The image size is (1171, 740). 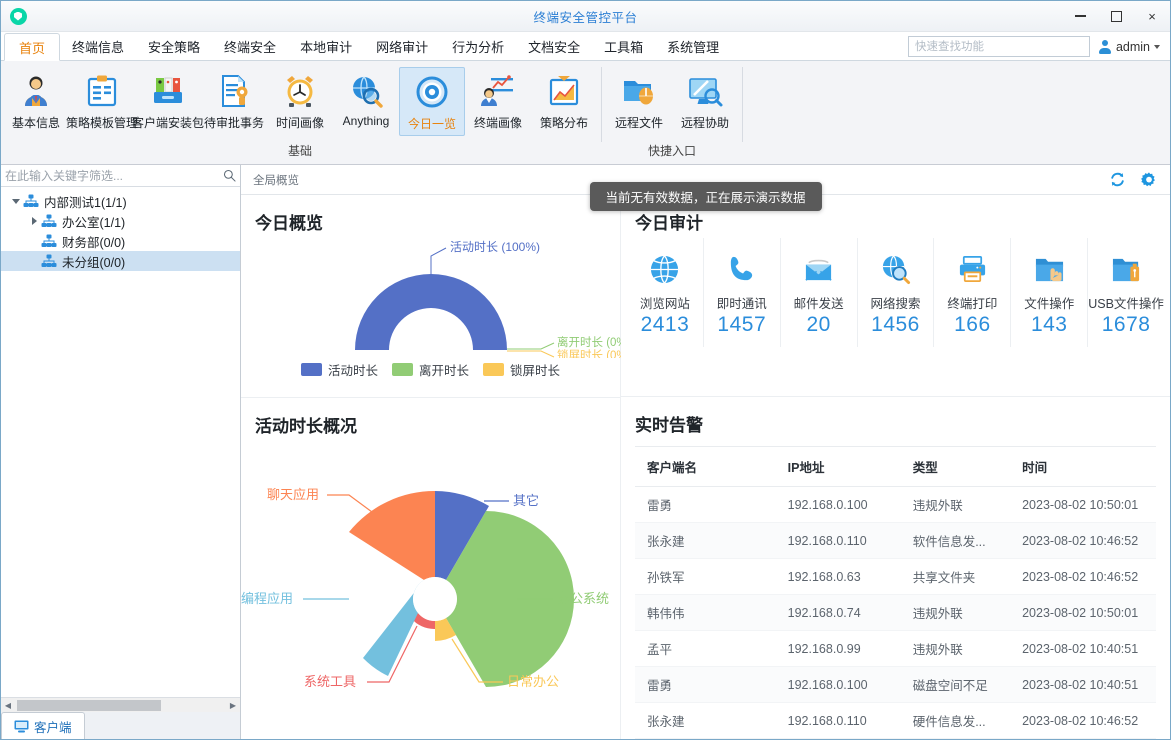 I want to click on column-header-type: 类型, so click(x=955, y=466).